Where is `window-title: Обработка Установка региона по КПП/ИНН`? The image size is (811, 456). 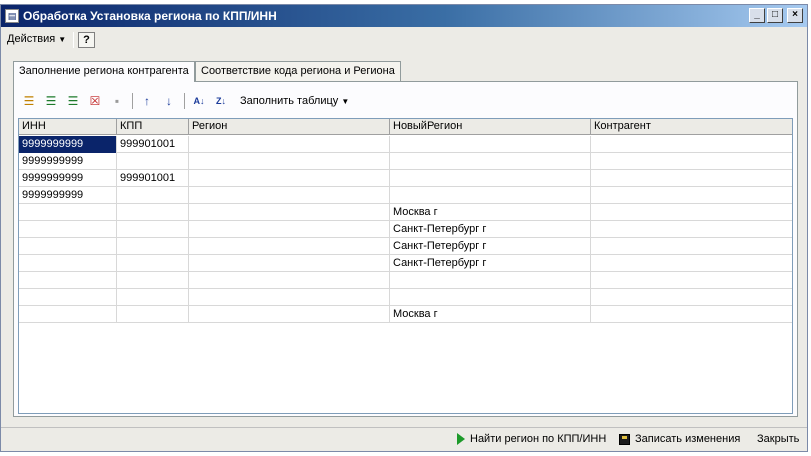 window-title: Обработка Установка региона по КПП/ИНН is located at coordinates (150, 16).